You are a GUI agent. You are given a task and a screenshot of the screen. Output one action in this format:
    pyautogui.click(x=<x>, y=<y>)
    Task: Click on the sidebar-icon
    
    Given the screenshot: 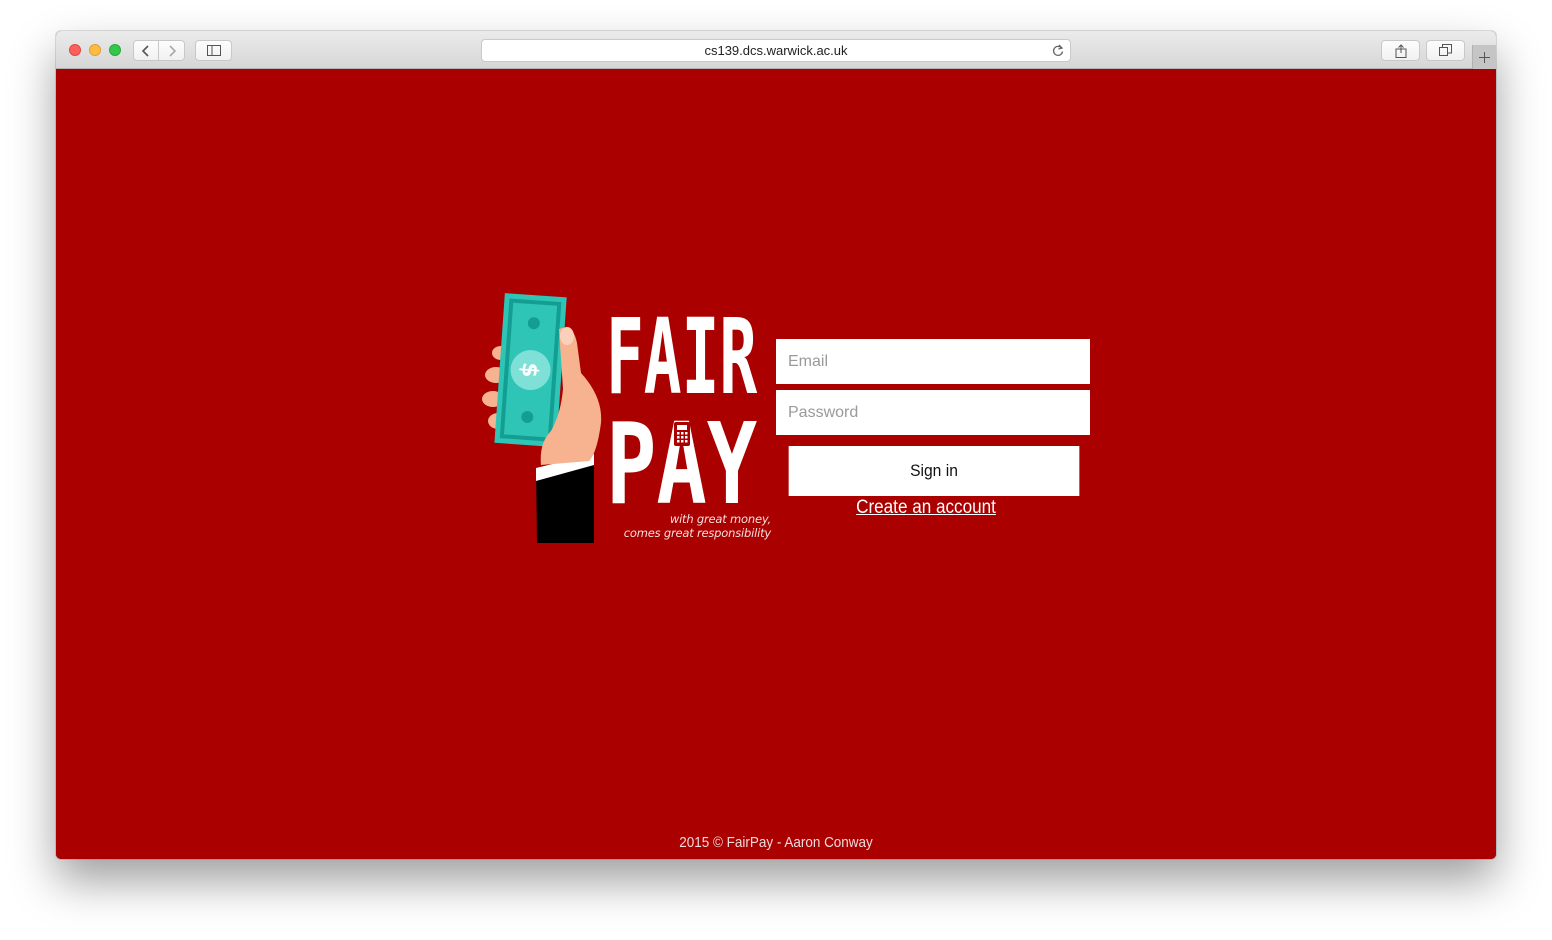 What is the action you would take?
    pyautogui.click(x=213, y=50)
    